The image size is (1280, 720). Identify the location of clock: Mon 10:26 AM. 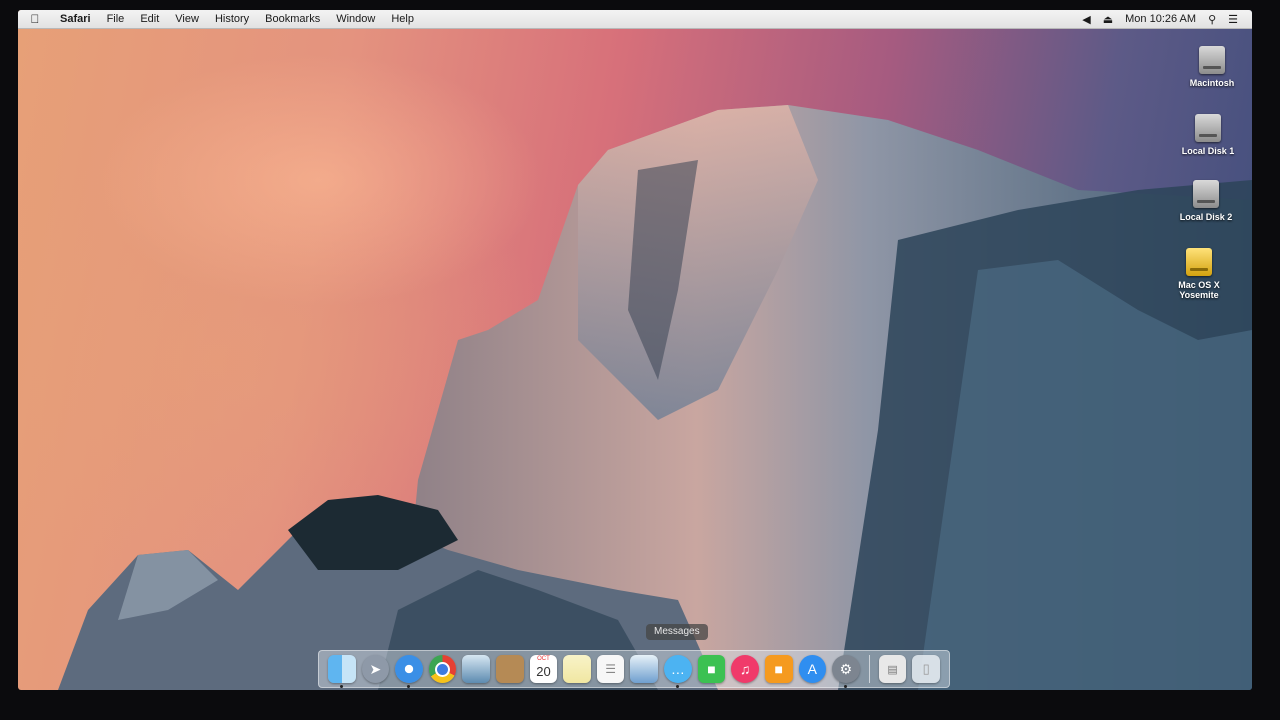
(1160, 19).